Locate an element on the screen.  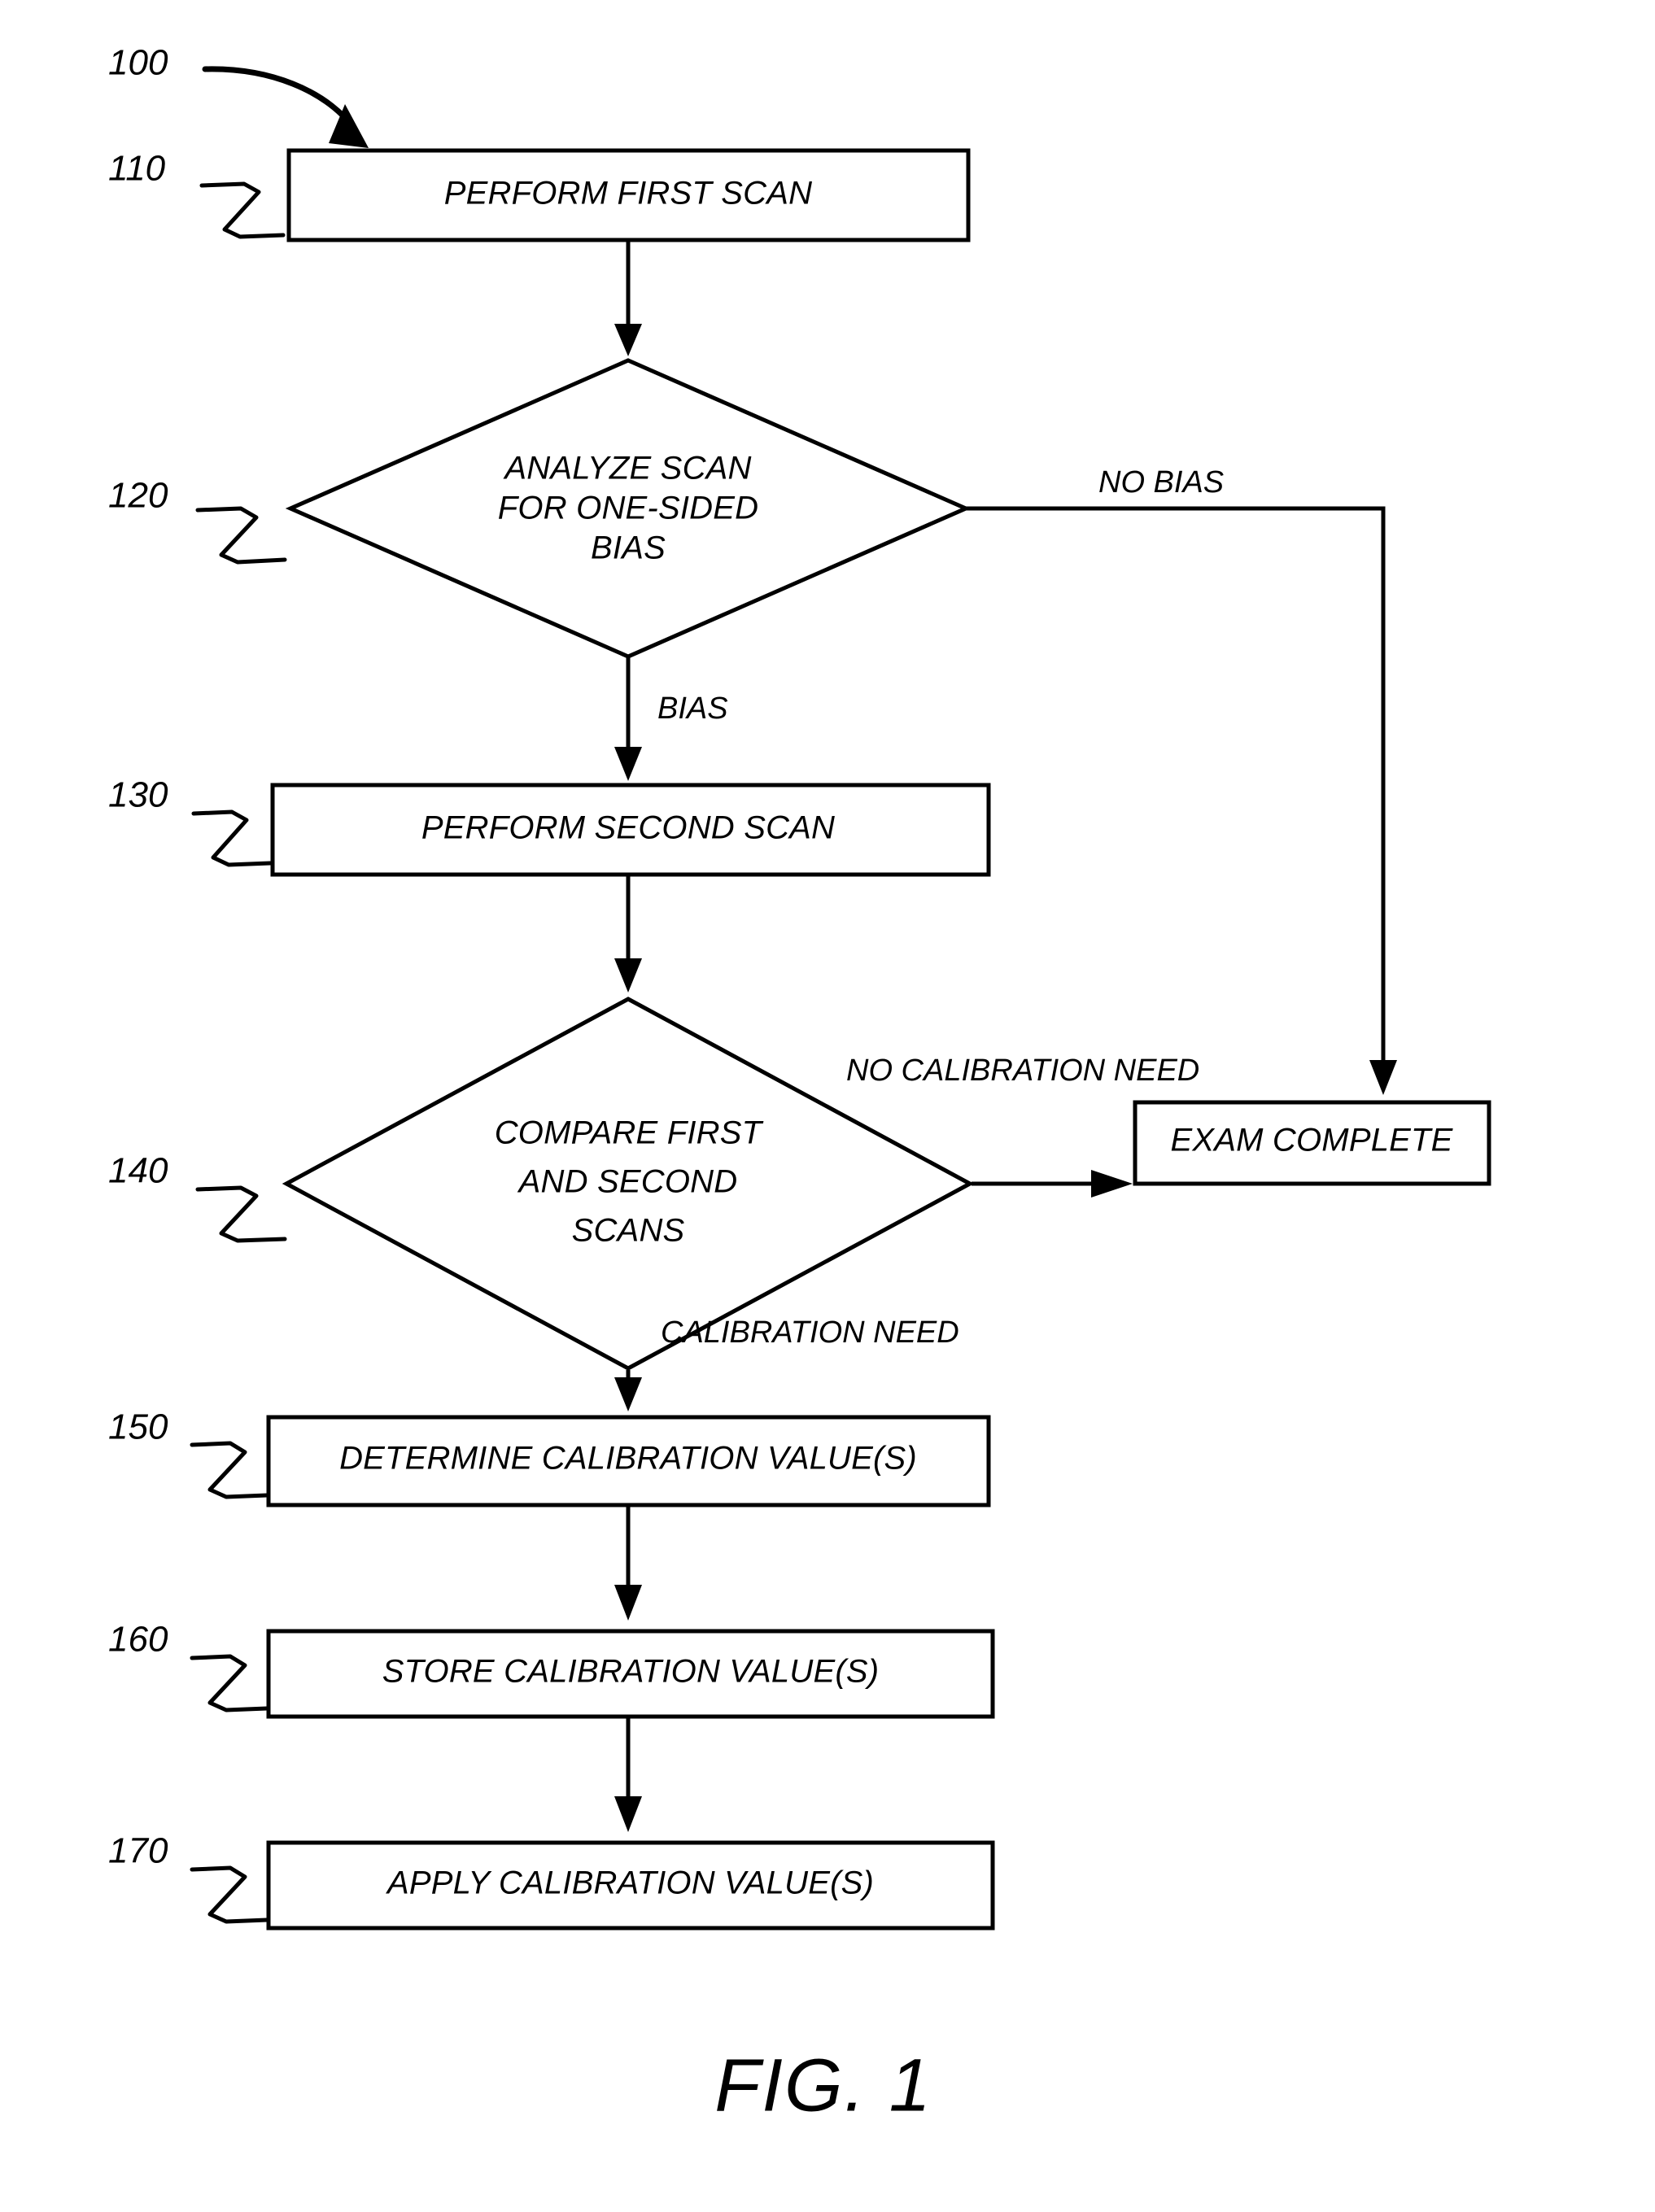
process-box-150-label: DETERMINE CALIBRATION VALUE(S) is located at coordinates (628, 1459).